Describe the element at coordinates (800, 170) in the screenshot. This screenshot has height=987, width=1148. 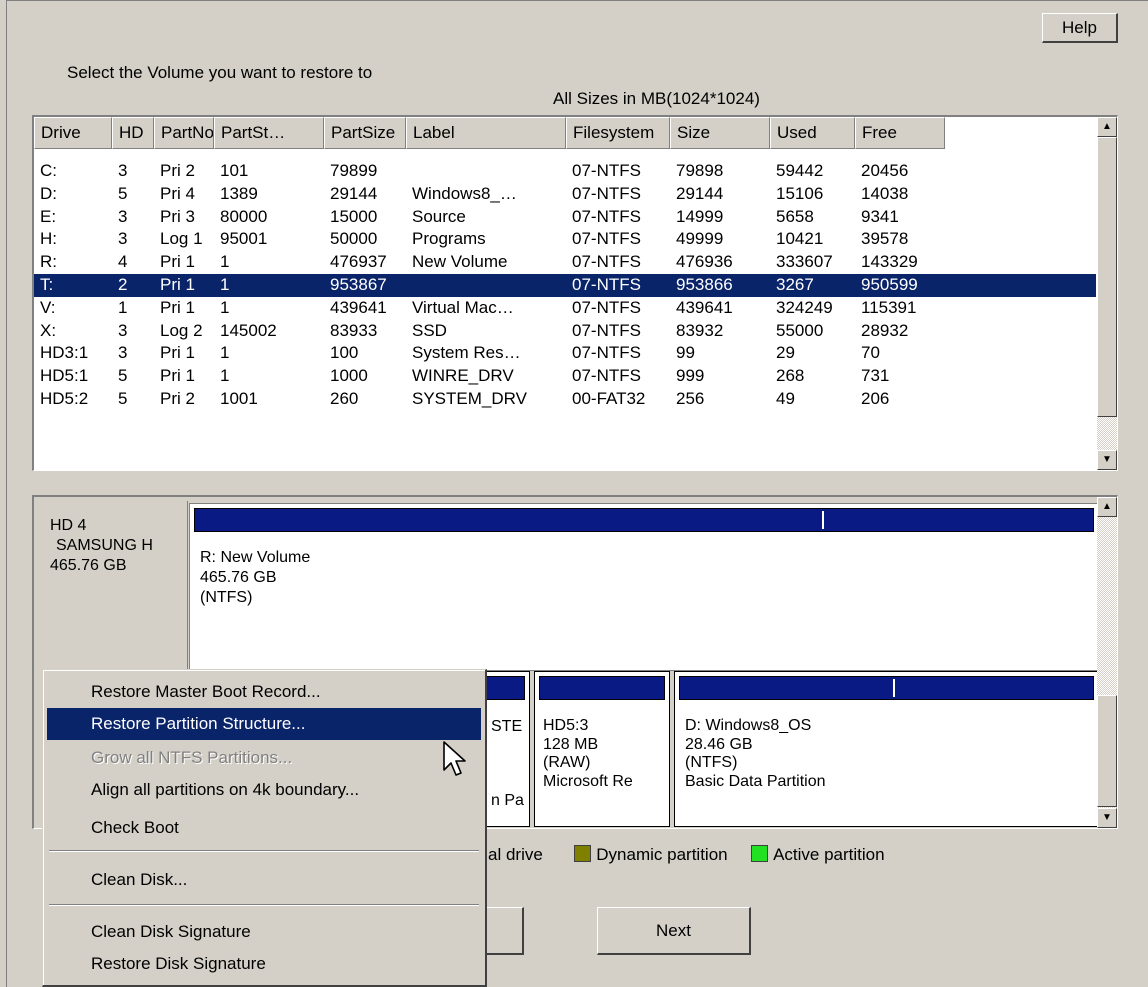
I see `table-cell: 59442` at that location.